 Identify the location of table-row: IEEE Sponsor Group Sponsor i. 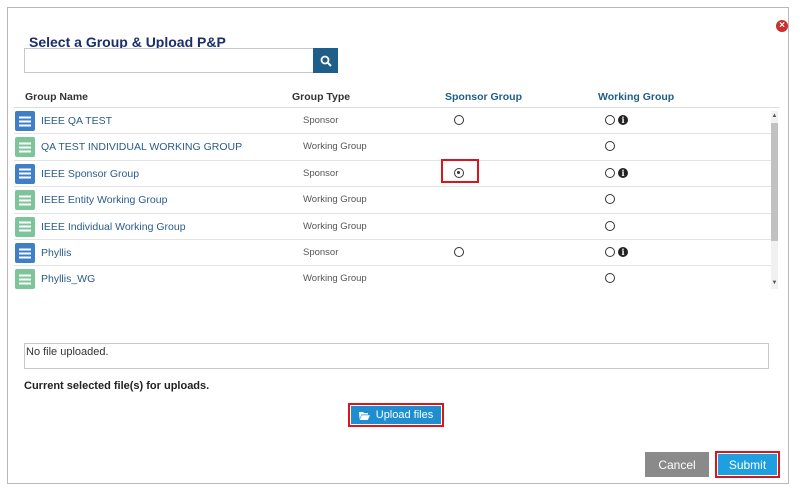
(392, 174).